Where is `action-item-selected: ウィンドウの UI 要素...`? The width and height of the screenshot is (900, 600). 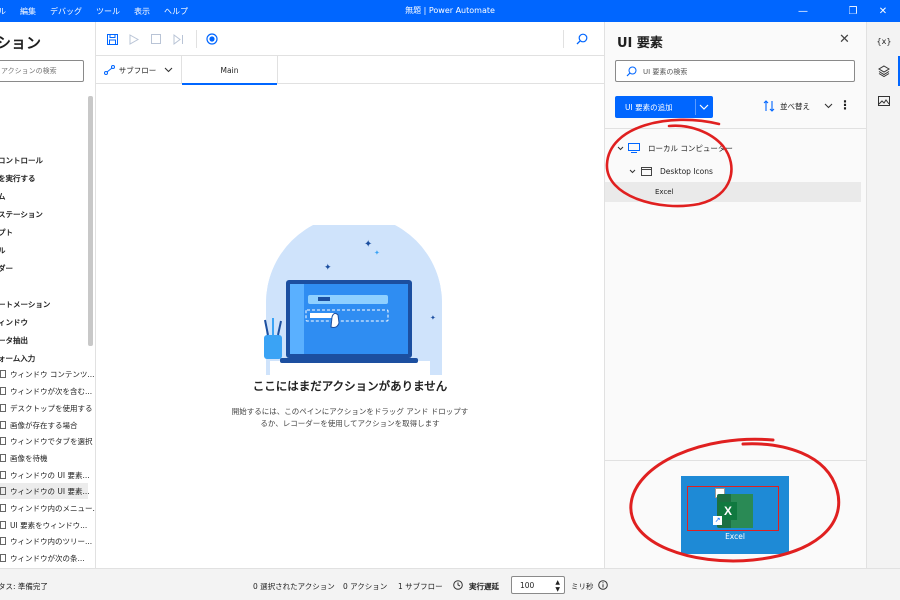
action-item-selected: ウィンドウの UI 要素... is located at coordinates (45, 491).